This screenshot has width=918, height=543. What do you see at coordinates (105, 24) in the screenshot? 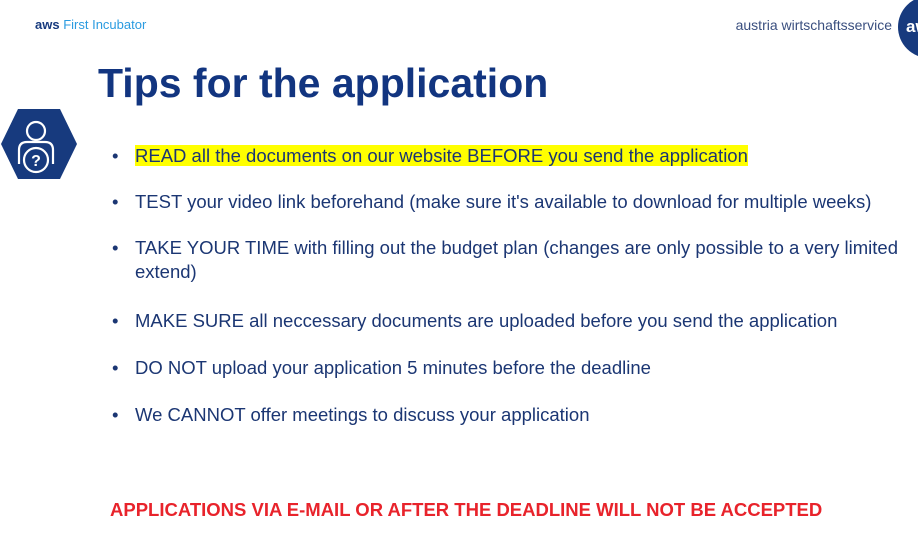
I see `brand-light: First Incubator` at bounding box center [105, 24].